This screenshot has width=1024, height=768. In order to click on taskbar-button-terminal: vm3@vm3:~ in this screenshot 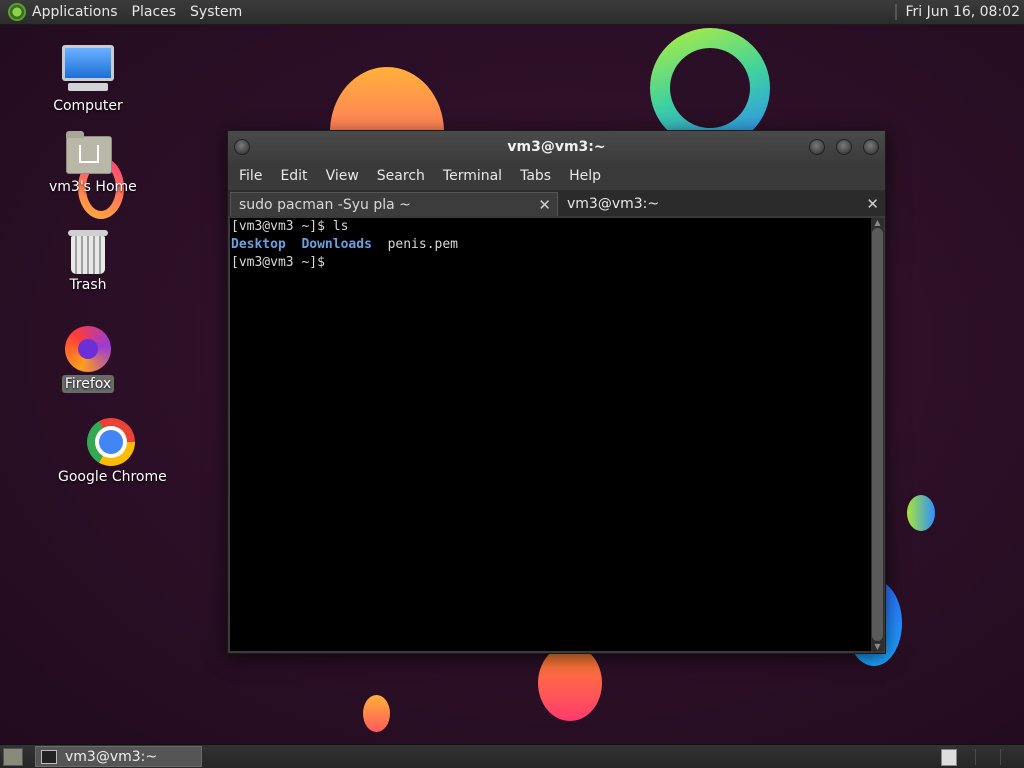, I will do `click(118, 756)`.